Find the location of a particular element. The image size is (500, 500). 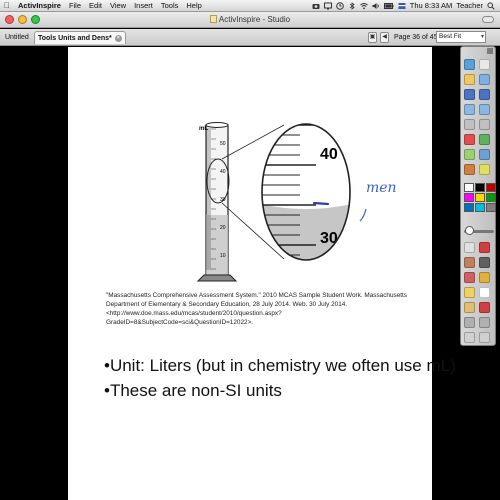

window-title-wrap: ActivInspire - Studio is located at coordinates (250, 19).